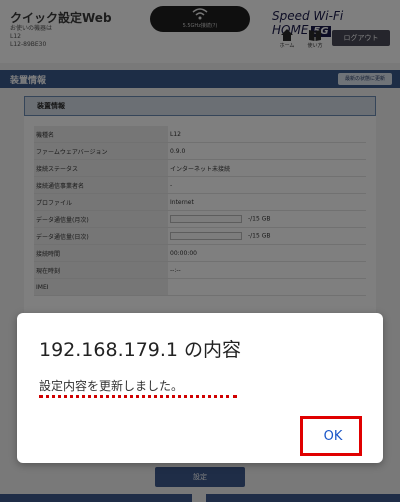 The image size is (400, 502). What do you see at coordinates (111, 386) in the screenshot?
I see `dialog-message: 設定内容を更新しました。` at bounding box center [111, 386].